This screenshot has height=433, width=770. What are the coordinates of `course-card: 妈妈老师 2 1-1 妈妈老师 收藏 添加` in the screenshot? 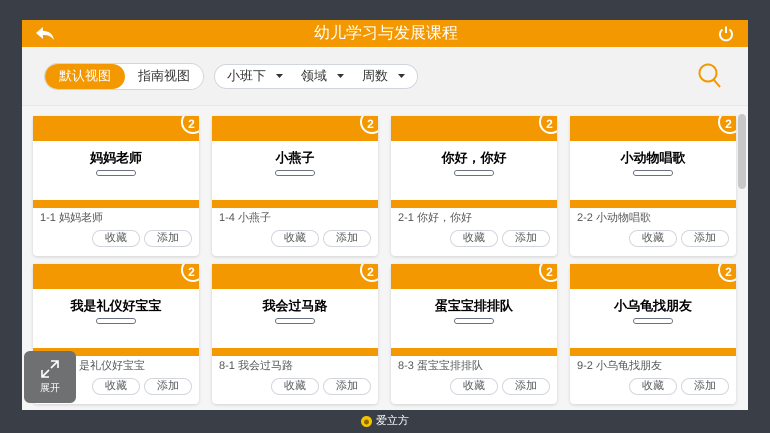 It's located at (116, 186).